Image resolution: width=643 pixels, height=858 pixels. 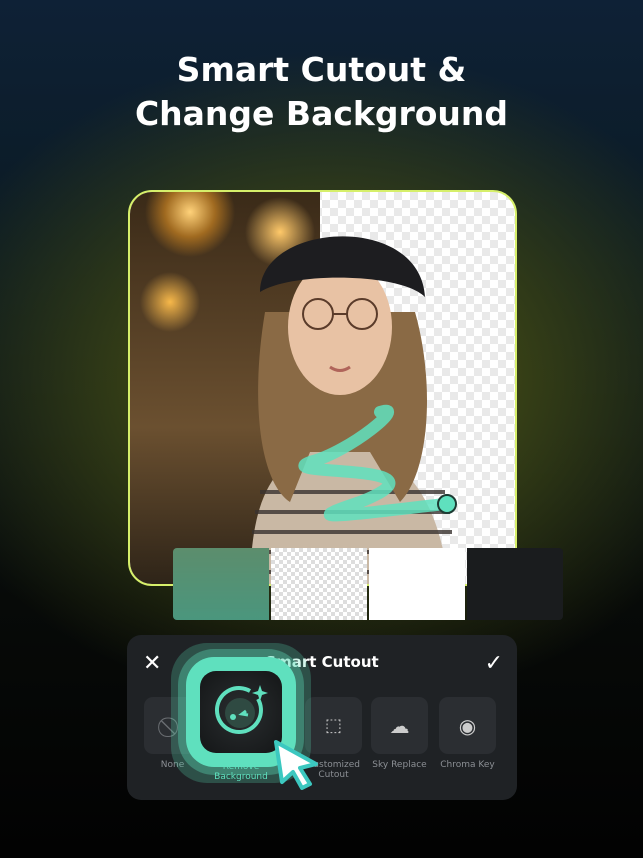 I want to click on sky-replace-icon: ☁, so click(x=399, y=725).